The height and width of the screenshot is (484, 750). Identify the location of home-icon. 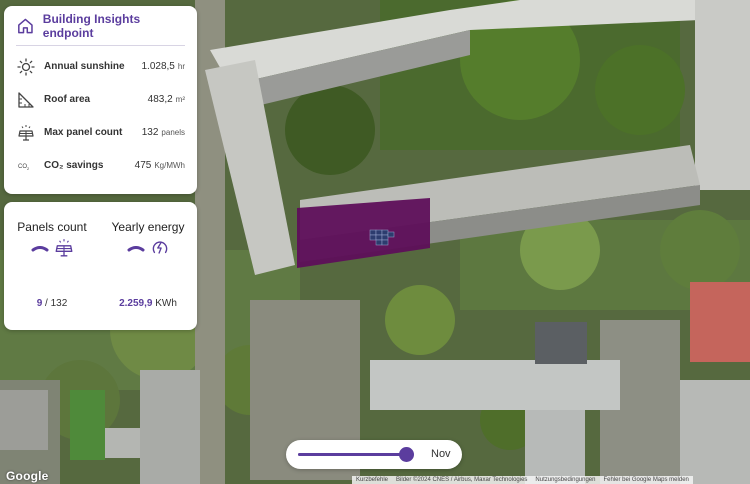
(25, 25).